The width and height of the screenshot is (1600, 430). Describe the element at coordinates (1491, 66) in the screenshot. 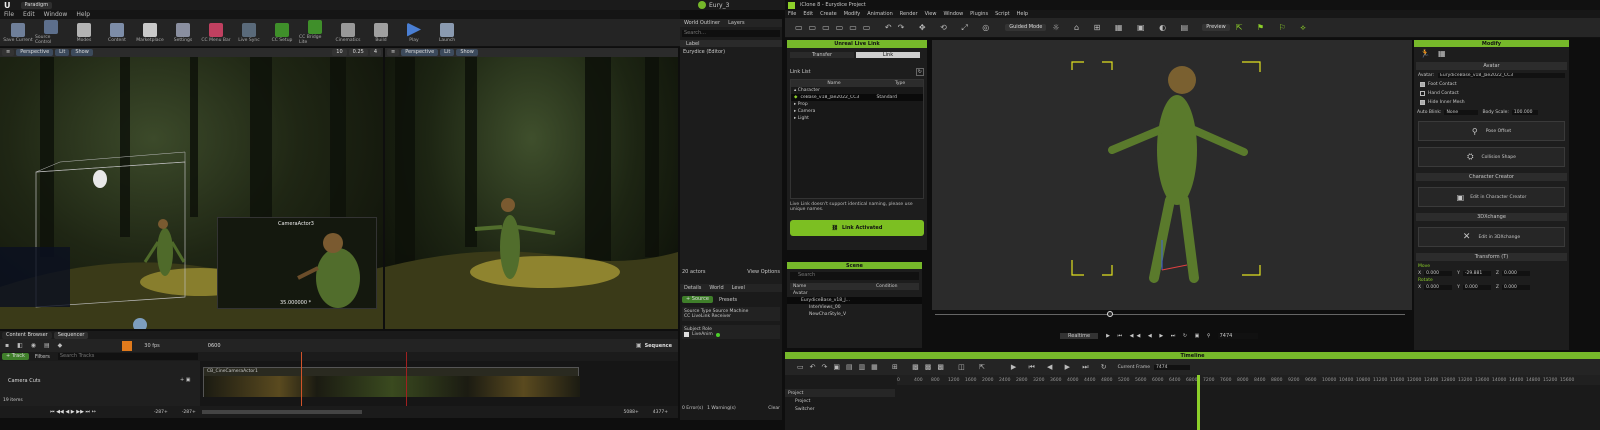

I see `avatar-section: Avatar` at that location.